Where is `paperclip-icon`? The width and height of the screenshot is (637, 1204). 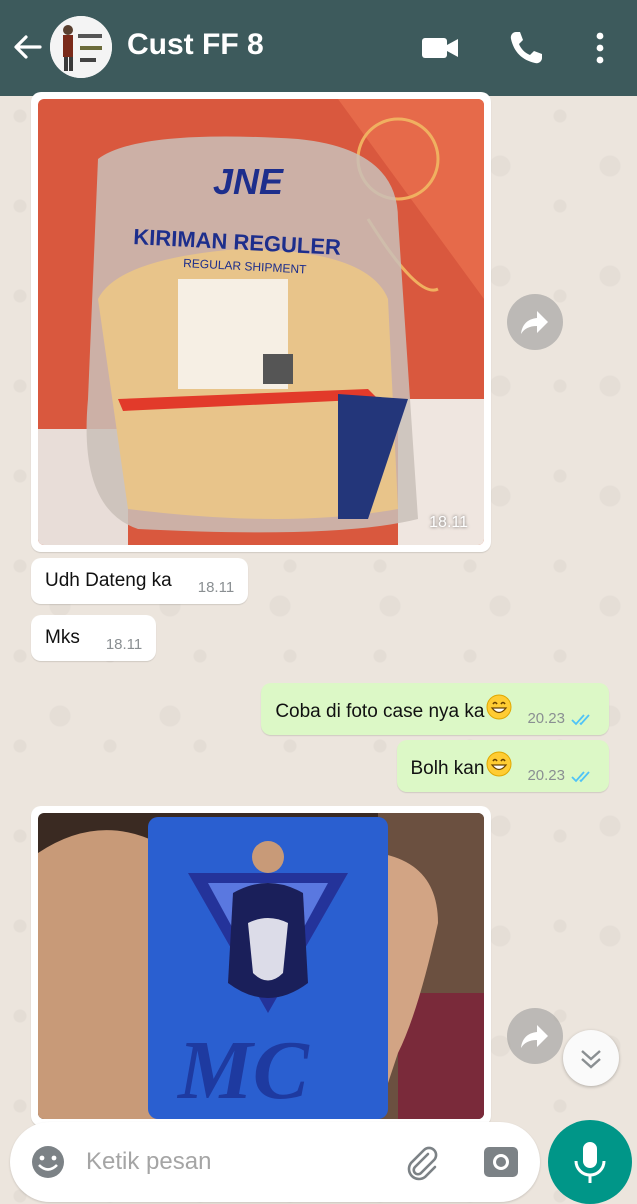 paperclip-icon is located at coordinates (422, 1162).